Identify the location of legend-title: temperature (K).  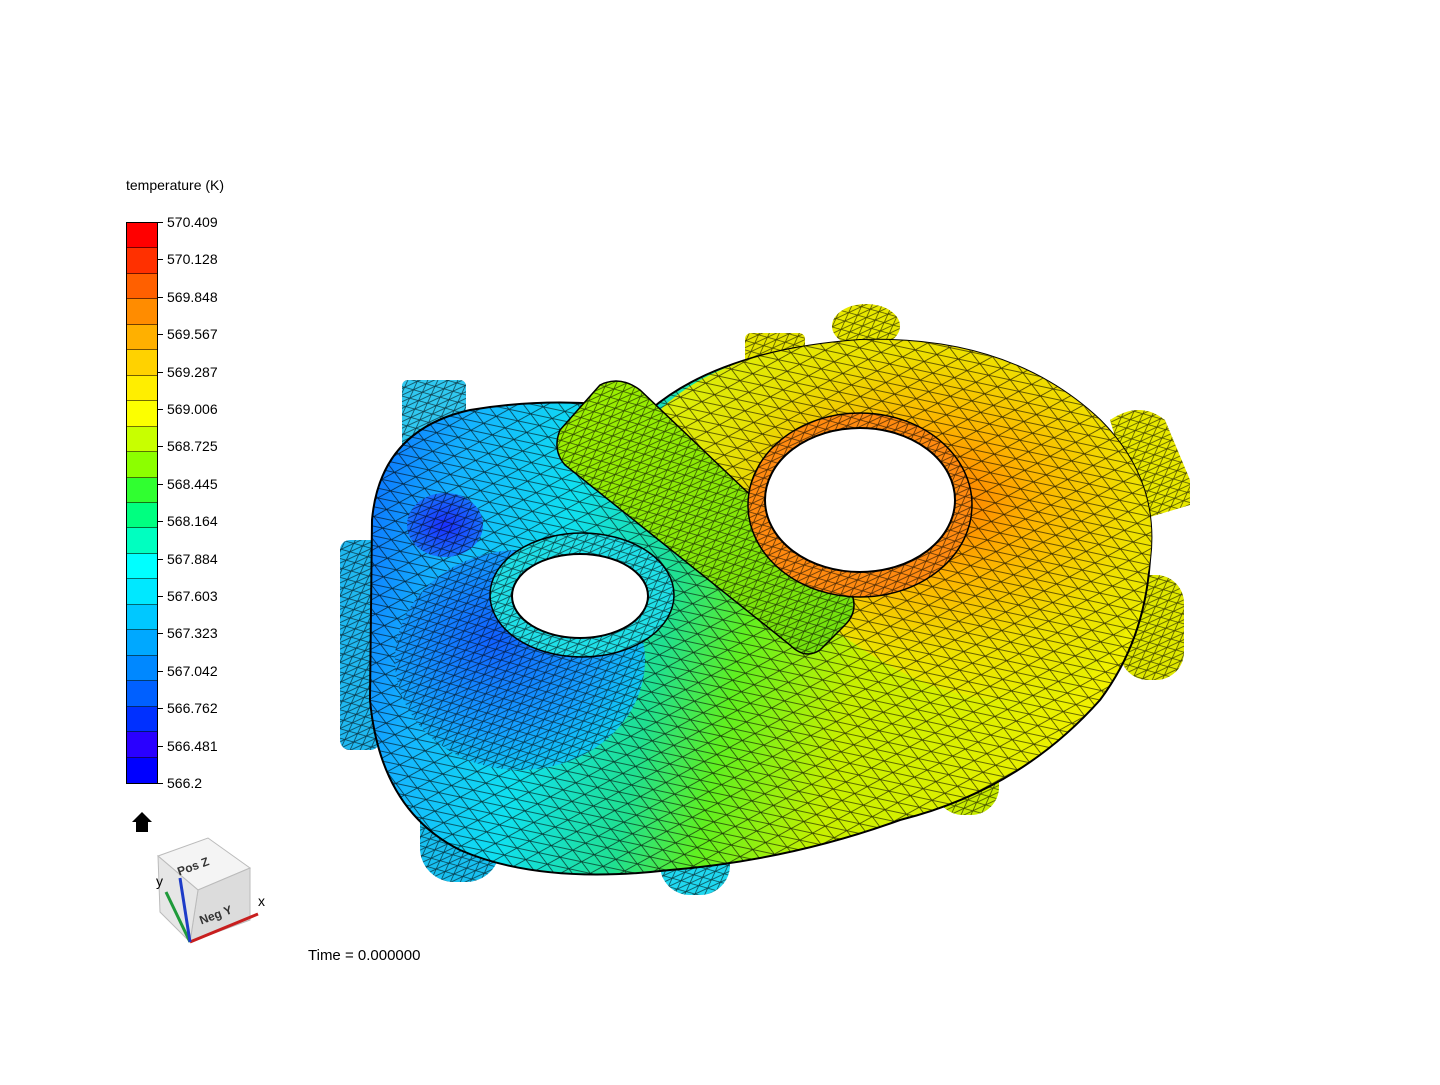
(175, 185).